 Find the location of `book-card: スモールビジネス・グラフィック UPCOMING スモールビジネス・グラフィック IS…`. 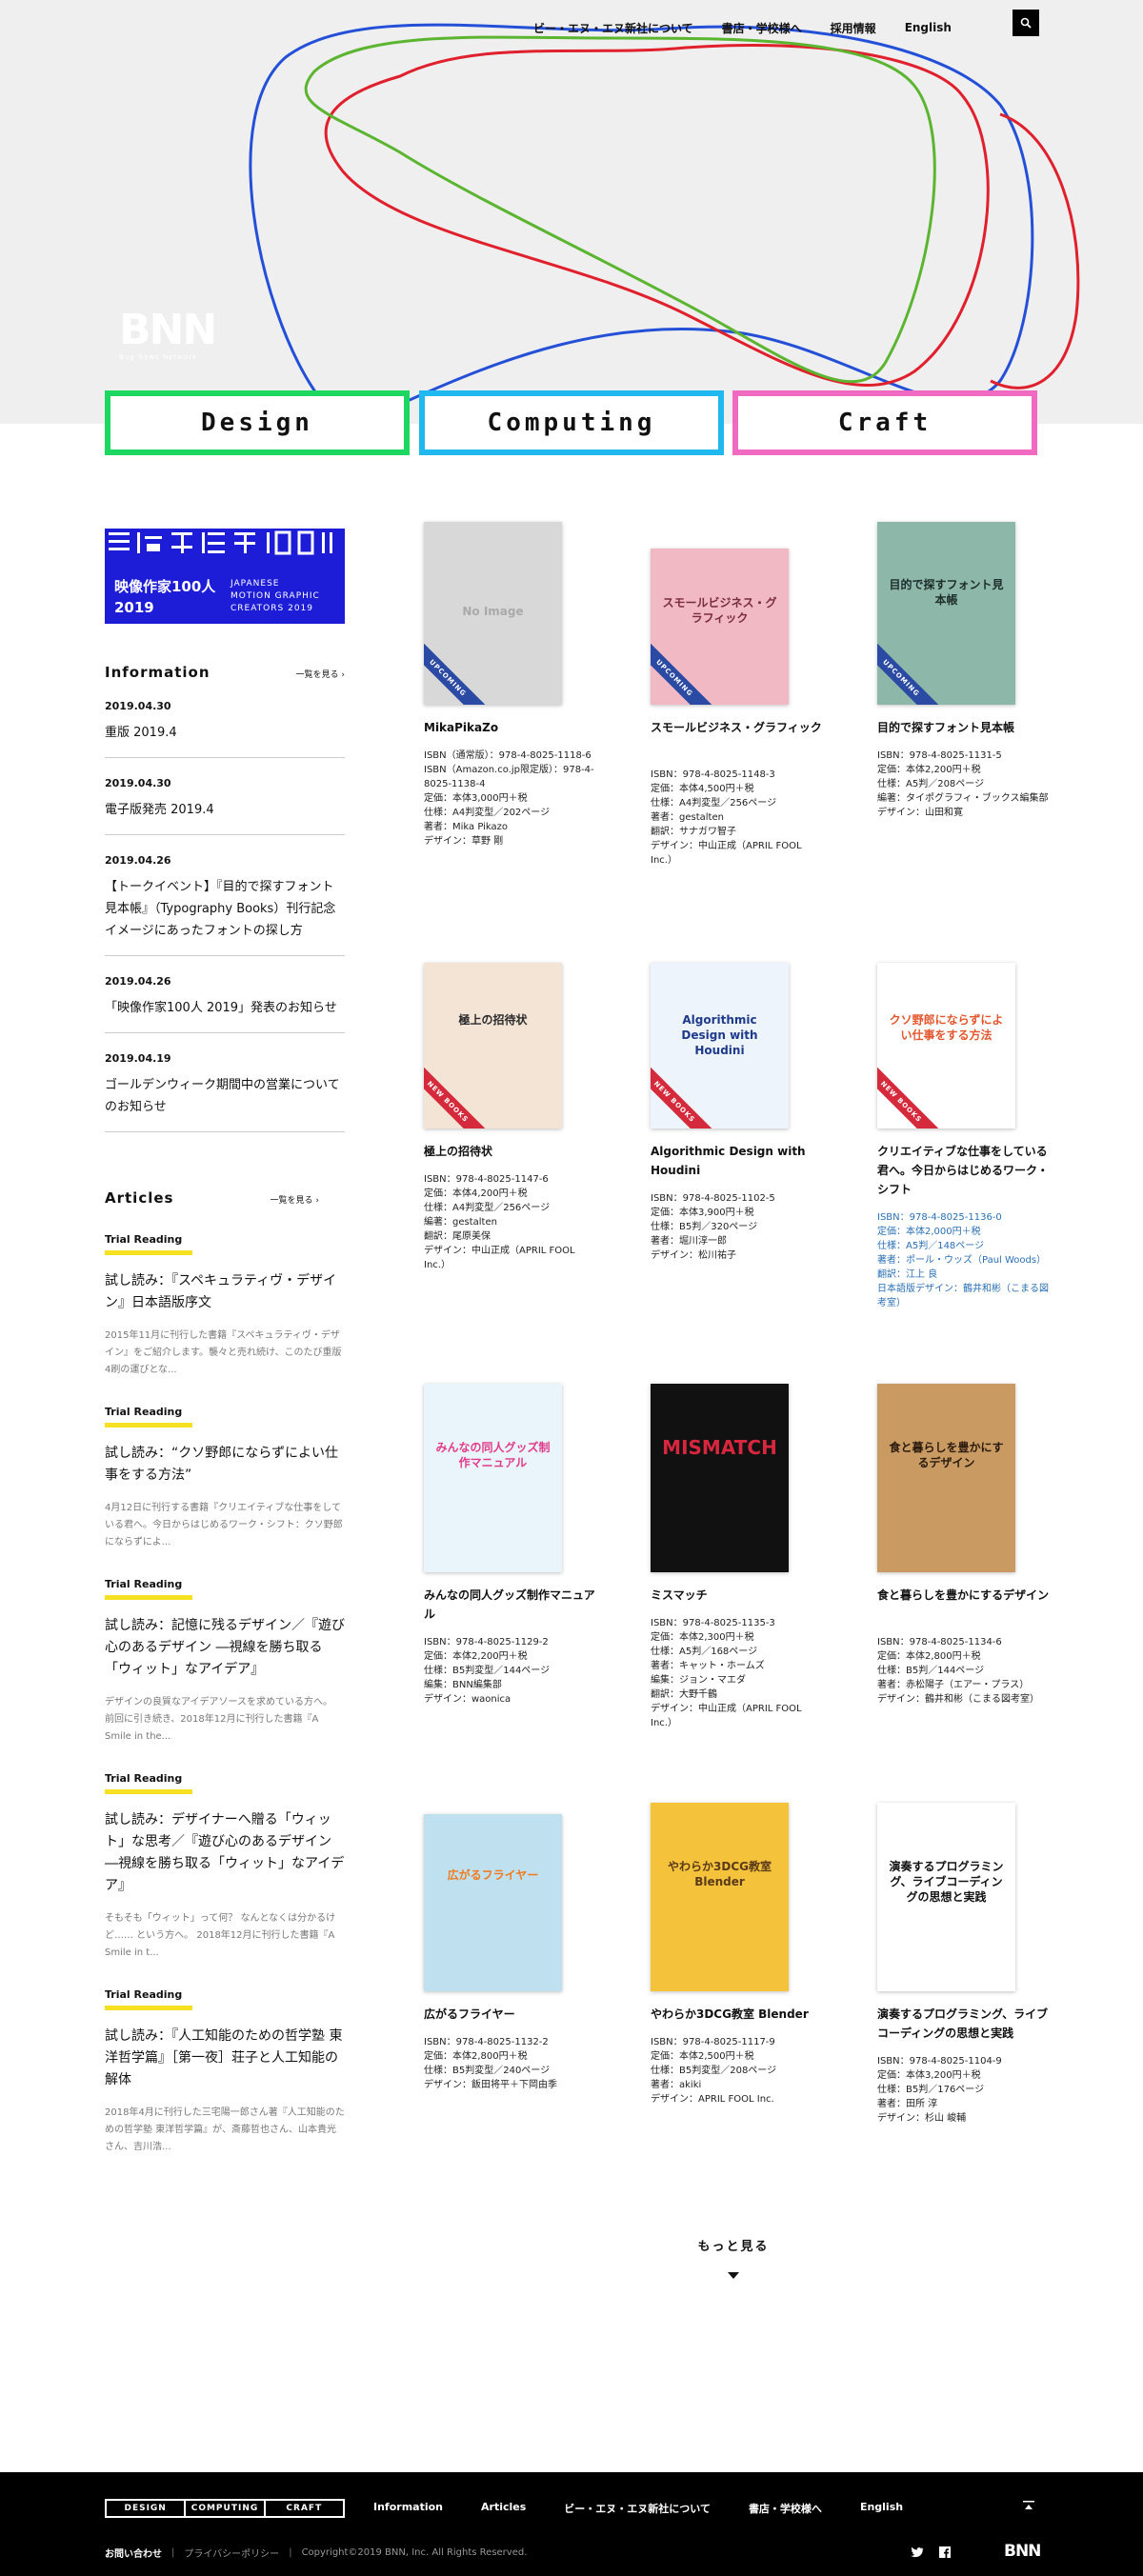

book-card: スモールビジネス・グラフィック UPCOMING スモールビジネス・グラフィック IS… is located at coordinates (746, 694).